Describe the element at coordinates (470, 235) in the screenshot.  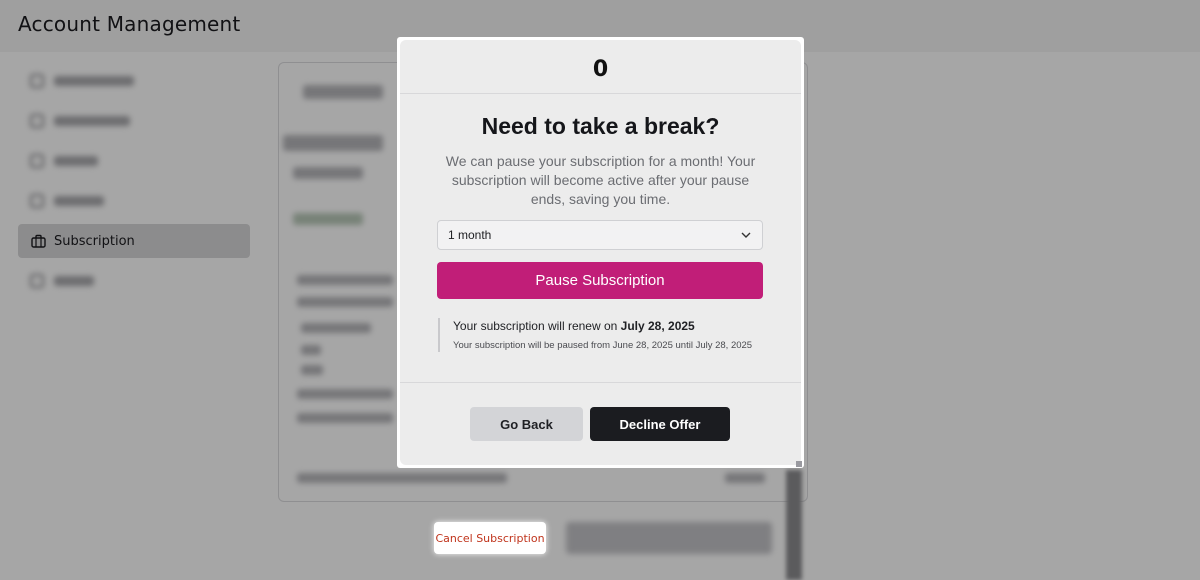
I see `pause-duration-value: 1 month` at that location.